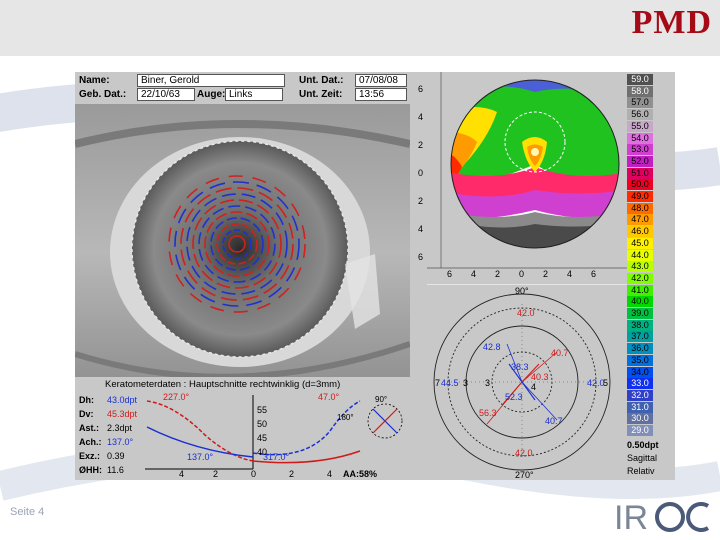 Image resolution: width=720 pixels, height=540 pixels. What do you see at coordinates (640, 419) in the screenshot?
I see `scale-value: 30.0` at bounding box center [640, 419].